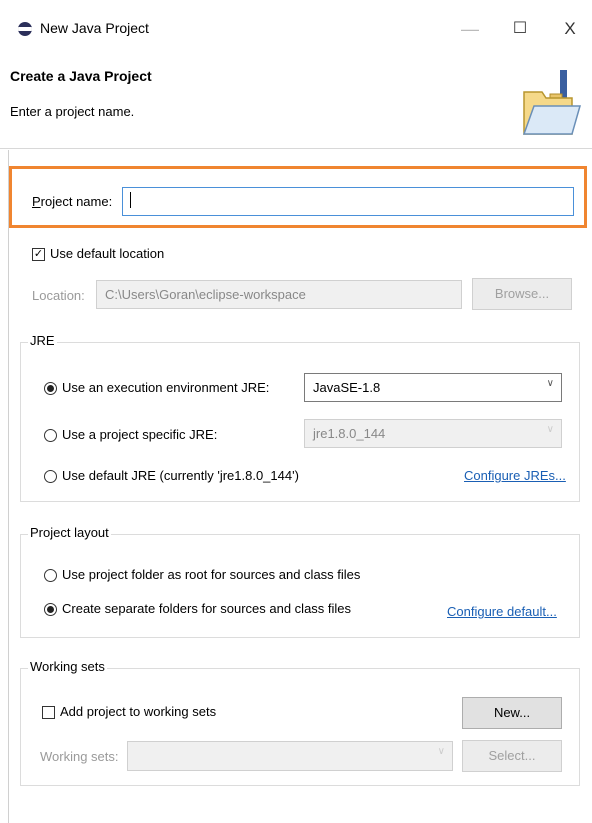  What do you see at coordinates (433, 433) in the screenshot?
I see `project-specific-jre-select: jre1.8.0_144 ∨` at bounding box center [433, 433].